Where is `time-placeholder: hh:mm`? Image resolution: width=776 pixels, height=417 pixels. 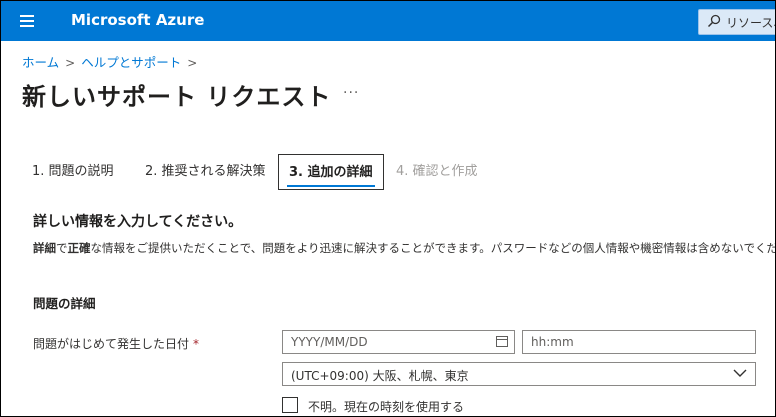
time-placeholder: hh:mm is located at coordinates (552, 342).